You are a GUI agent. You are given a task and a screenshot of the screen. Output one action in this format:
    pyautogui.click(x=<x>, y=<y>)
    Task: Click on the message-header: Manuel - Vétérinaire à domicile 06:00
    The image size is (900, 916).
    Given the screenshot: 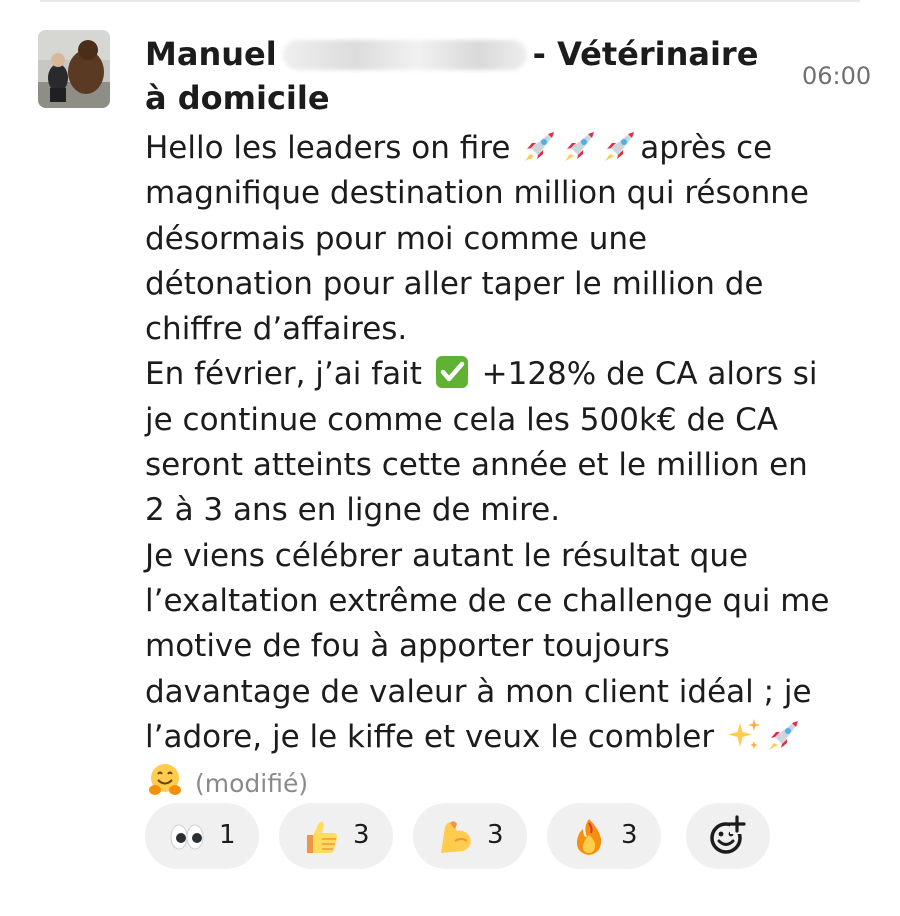 What is the action you would take?
    pyautogui.click(x=508, y=77)
    